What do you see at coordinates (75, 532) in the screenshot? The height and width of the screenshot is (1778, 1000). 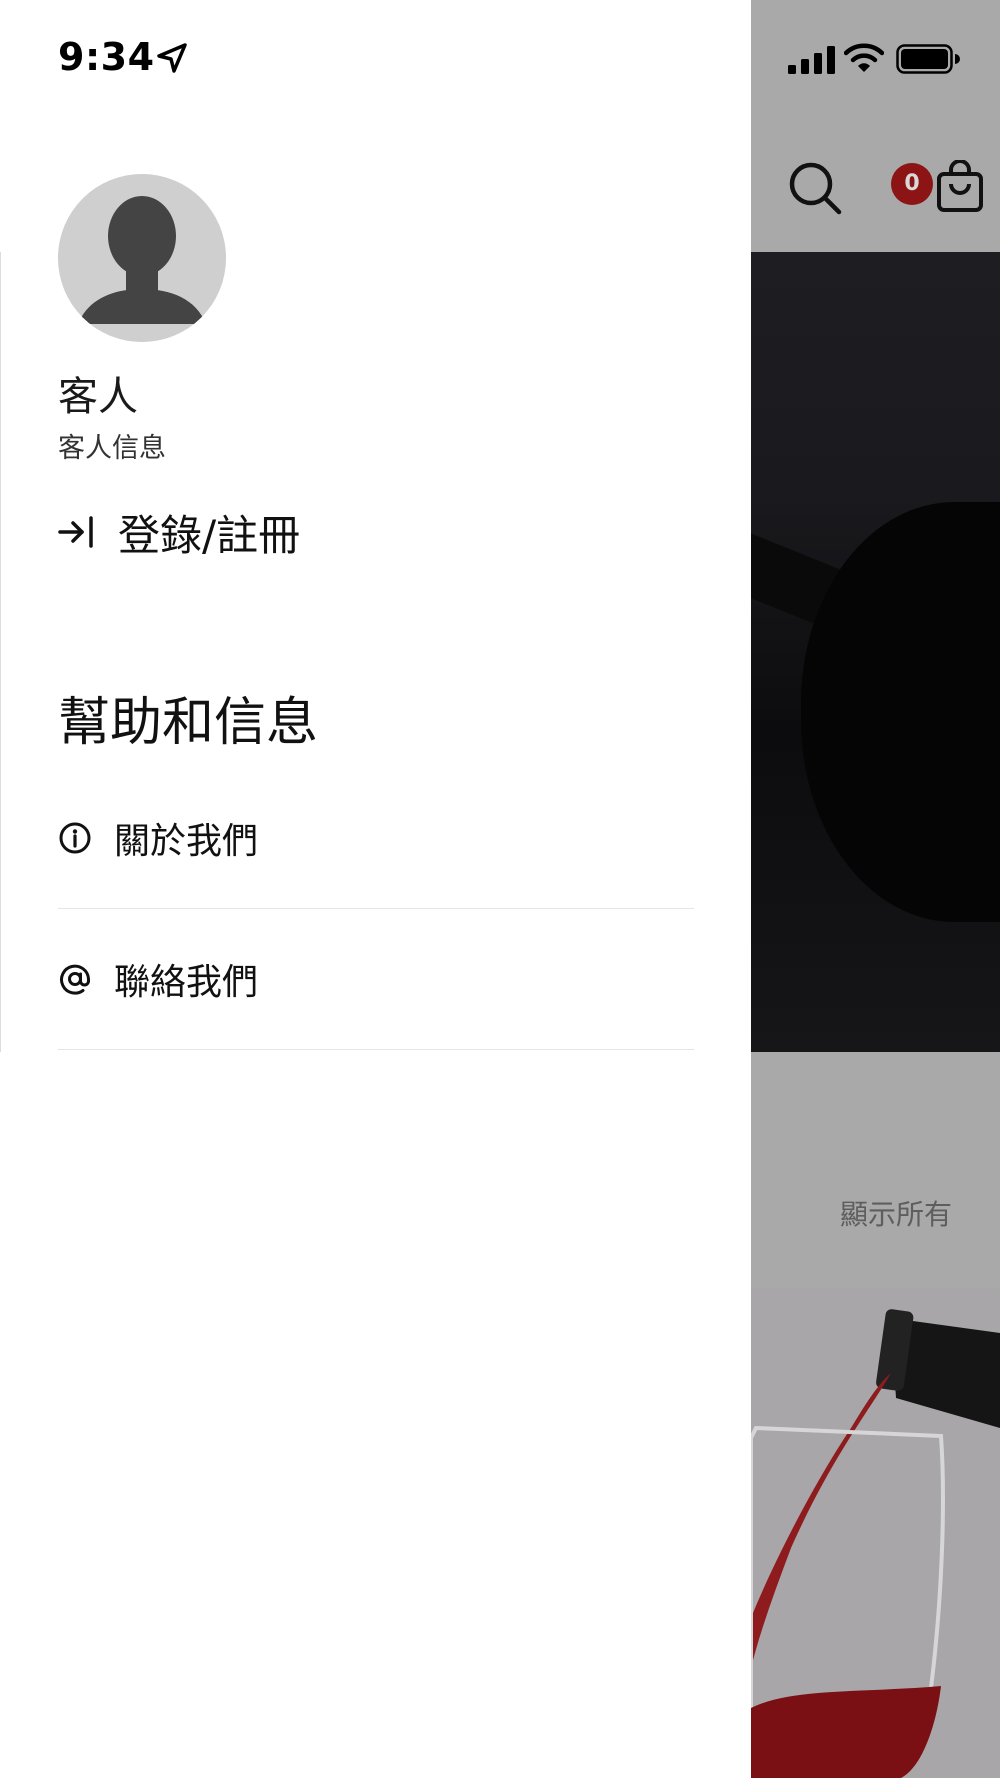 I see `login-arrow-icon` at bounding box center [75, 532].